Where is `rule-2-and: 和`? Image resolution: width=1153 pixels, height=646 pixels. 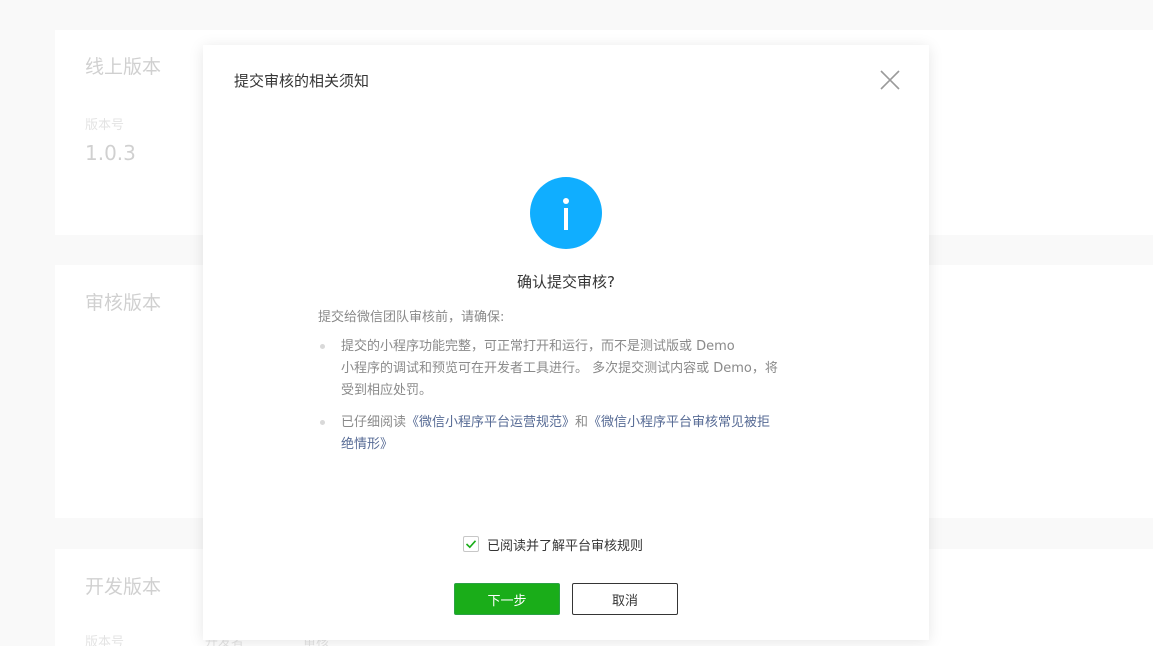 rule-2-and: 和 is located at coordinates (582, 422).